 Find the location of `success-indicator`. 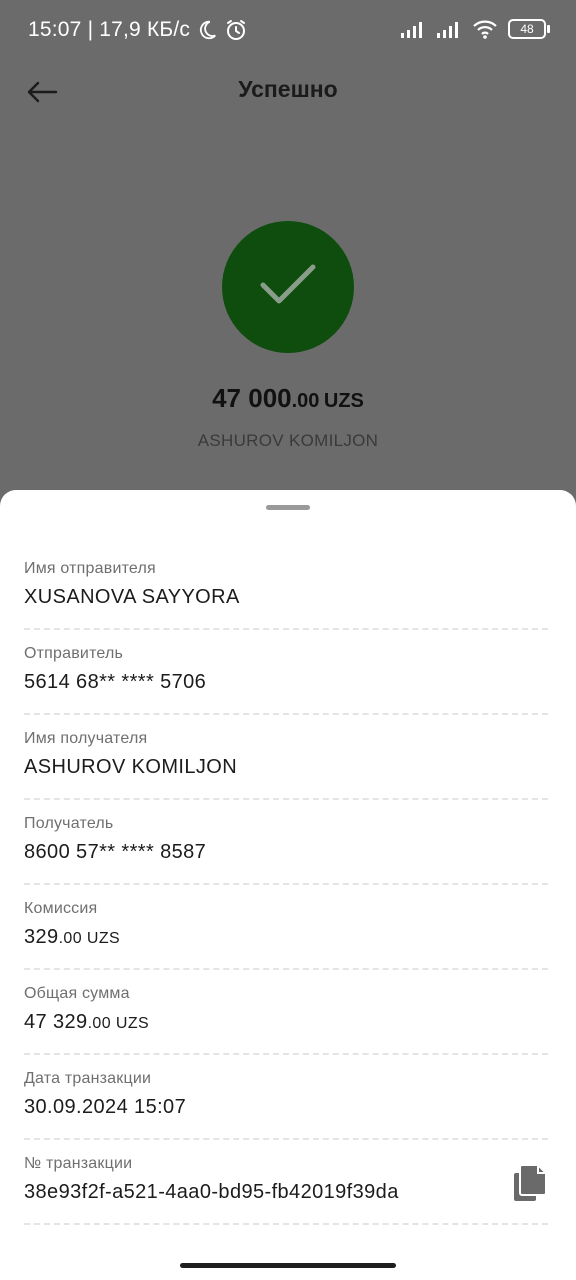

success-indicator is located at coordinates (288, 287).